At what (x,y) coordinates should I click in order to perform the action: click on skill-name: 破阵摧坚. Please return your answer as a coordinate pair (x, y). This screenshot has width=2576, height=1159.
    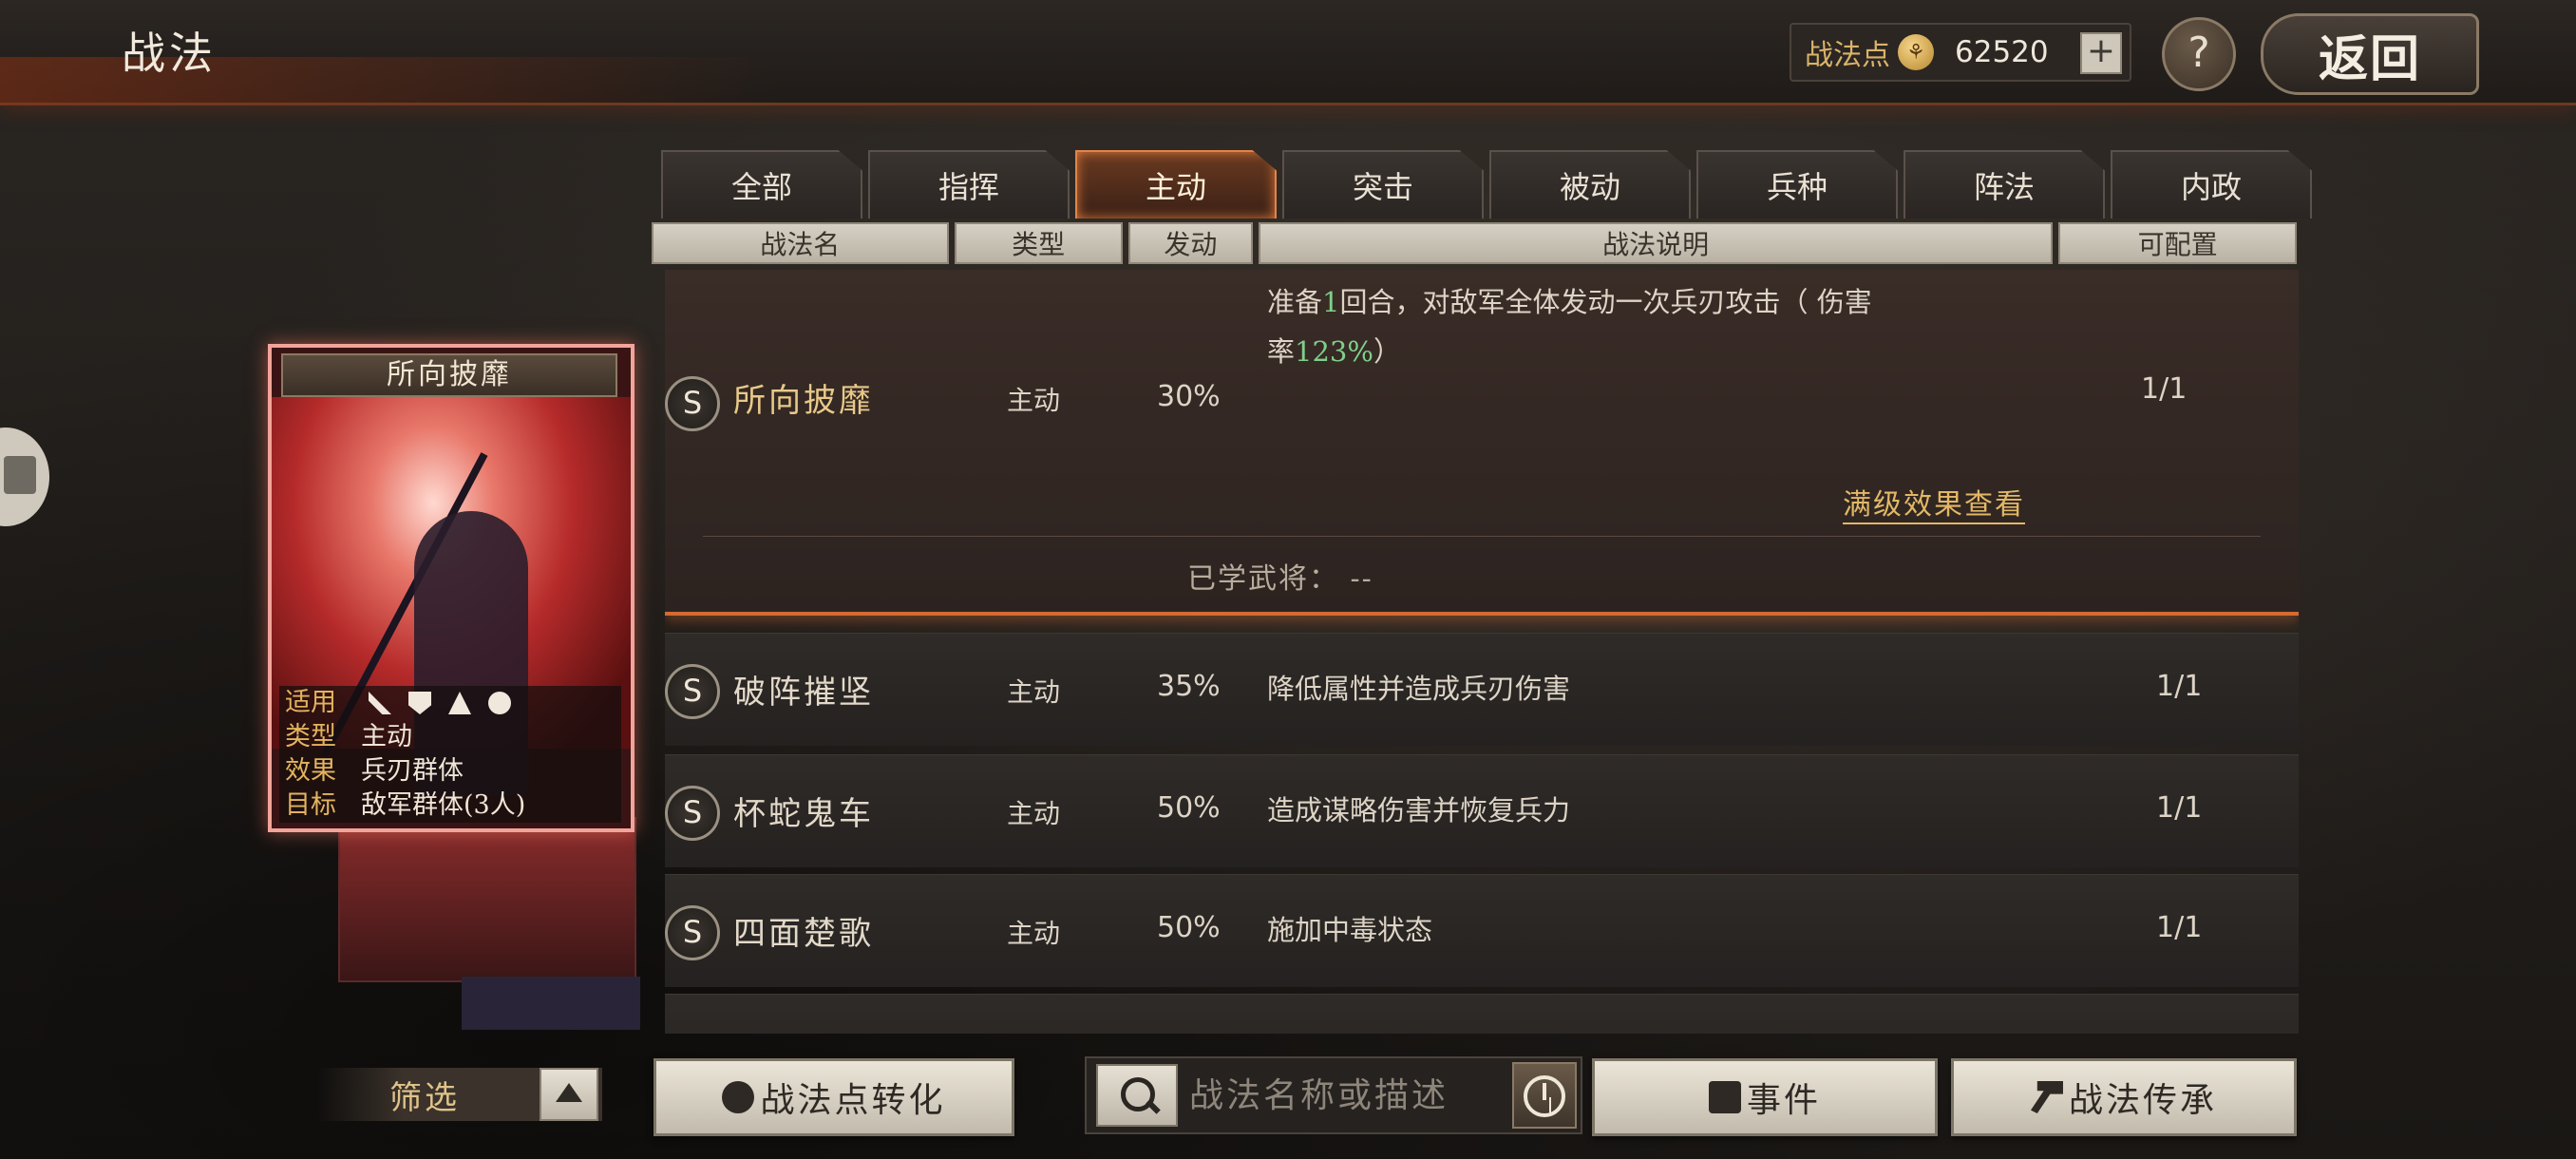
    Looking at the image, I should click on (803, 693).